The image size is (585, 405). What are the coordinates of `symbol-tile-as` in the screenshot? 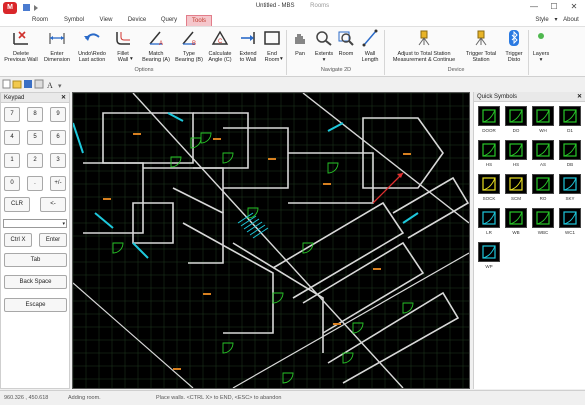 It's located at (543, 150).